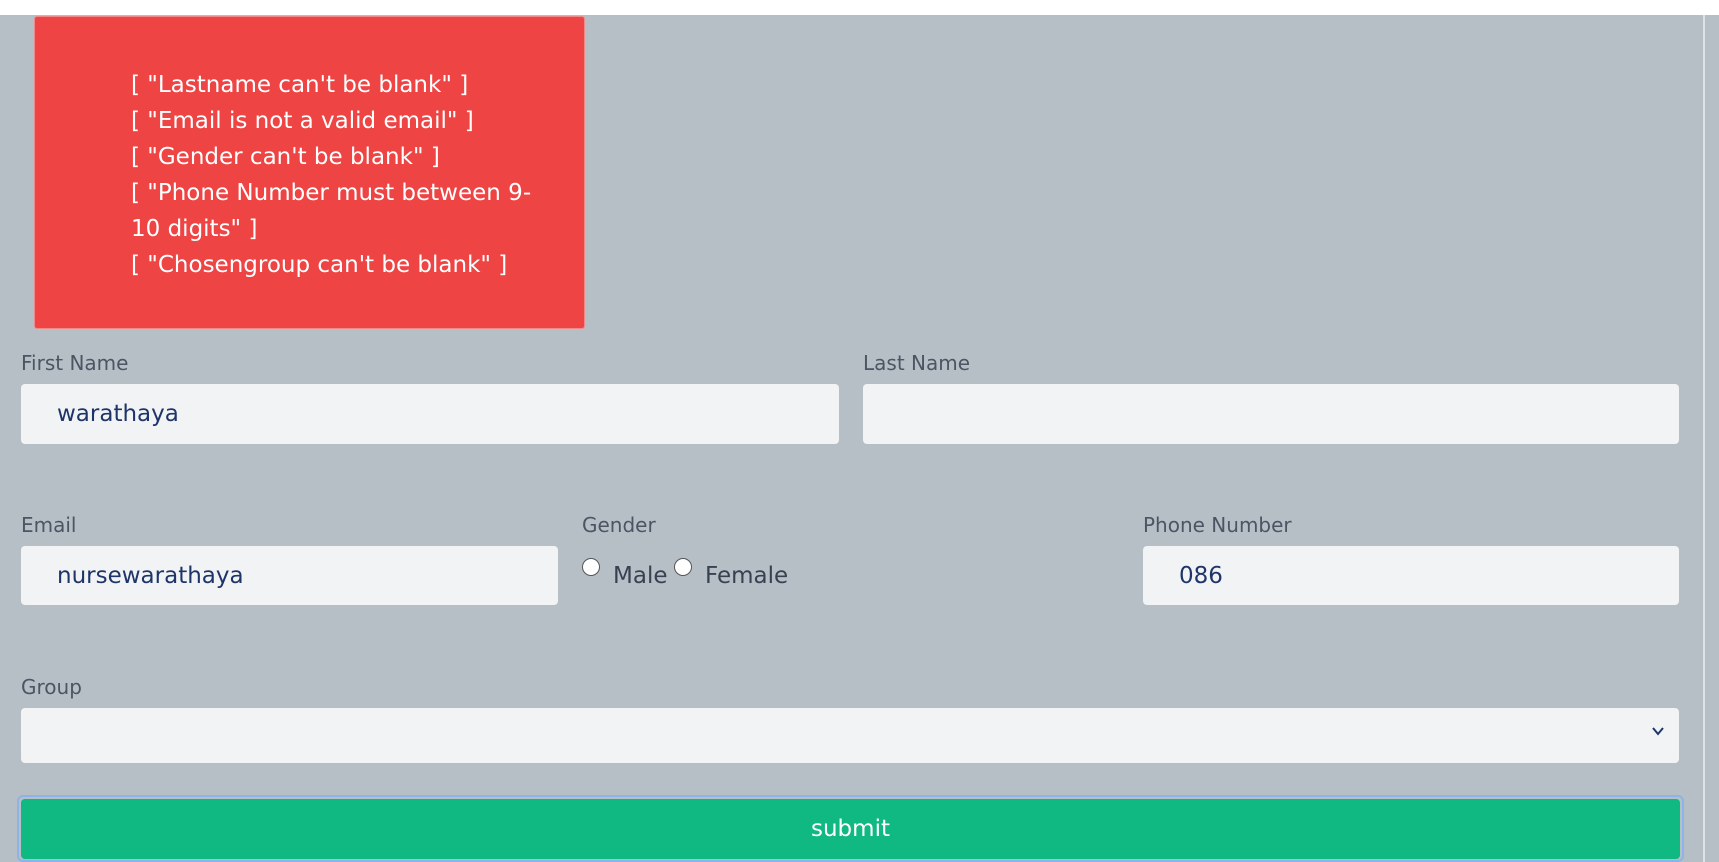 The image size is (1719, 862). I want to click on last-name-label: Last Name, so click(917, 363).